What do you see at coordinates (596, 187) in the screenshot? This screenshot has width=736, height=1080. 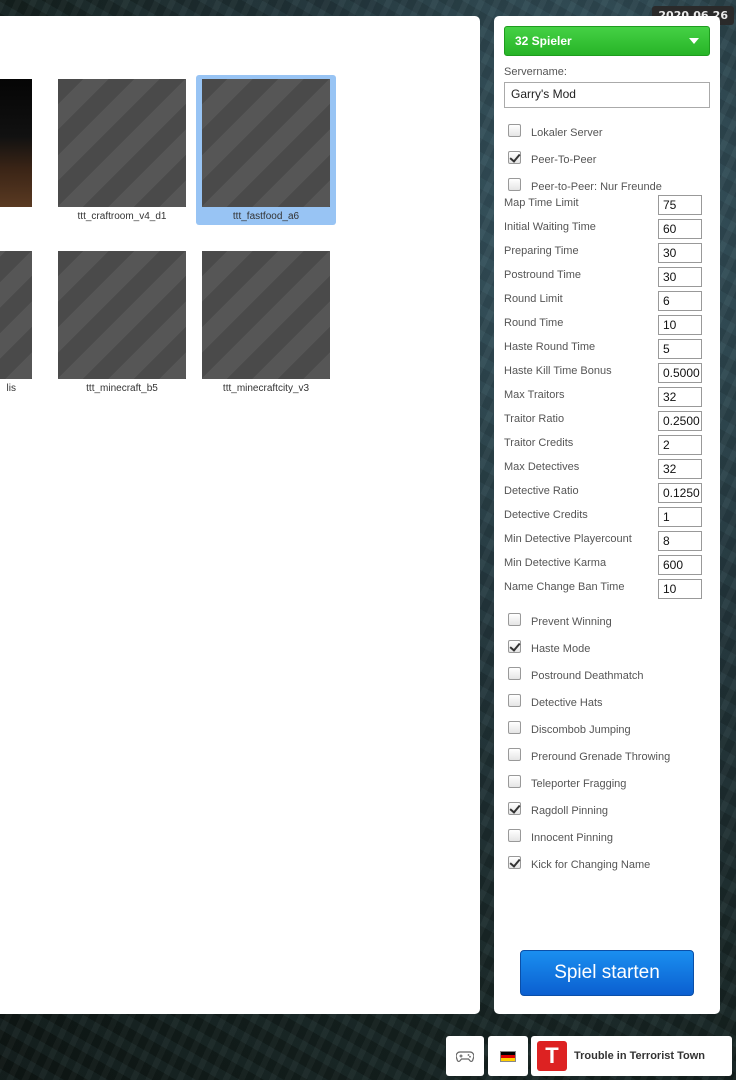 I see `checkbox-label: Peer-to-Peer: Nur Freunde` at bounding box center [596, 187].